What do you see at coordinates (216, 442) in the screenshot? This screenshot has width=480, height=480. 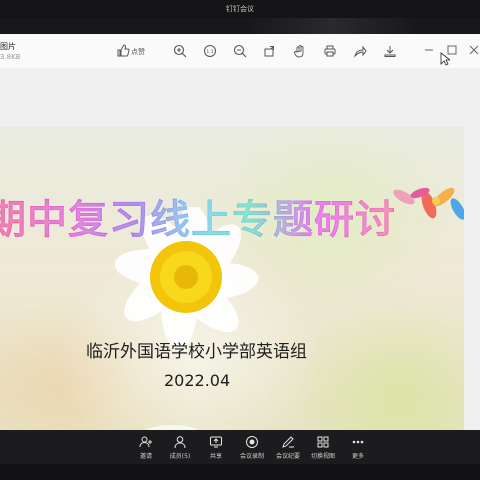 I see `share-screen-icon` at bounding box center [216, 442].